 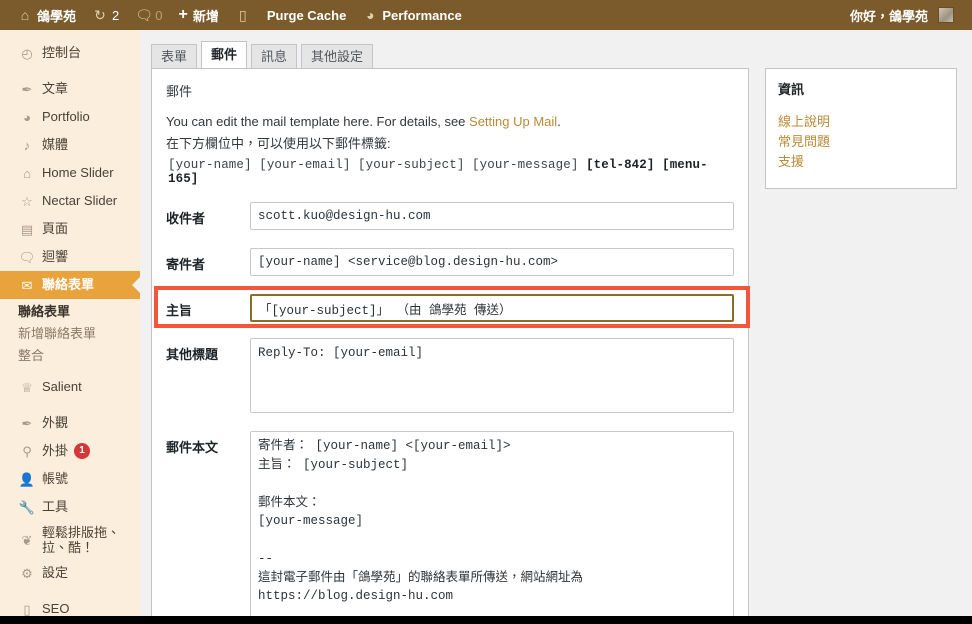 What do you see at coordinates (27, 285) in the screenshot?
I see `envelope-icon: ✉` at bounding box center [27, 285].